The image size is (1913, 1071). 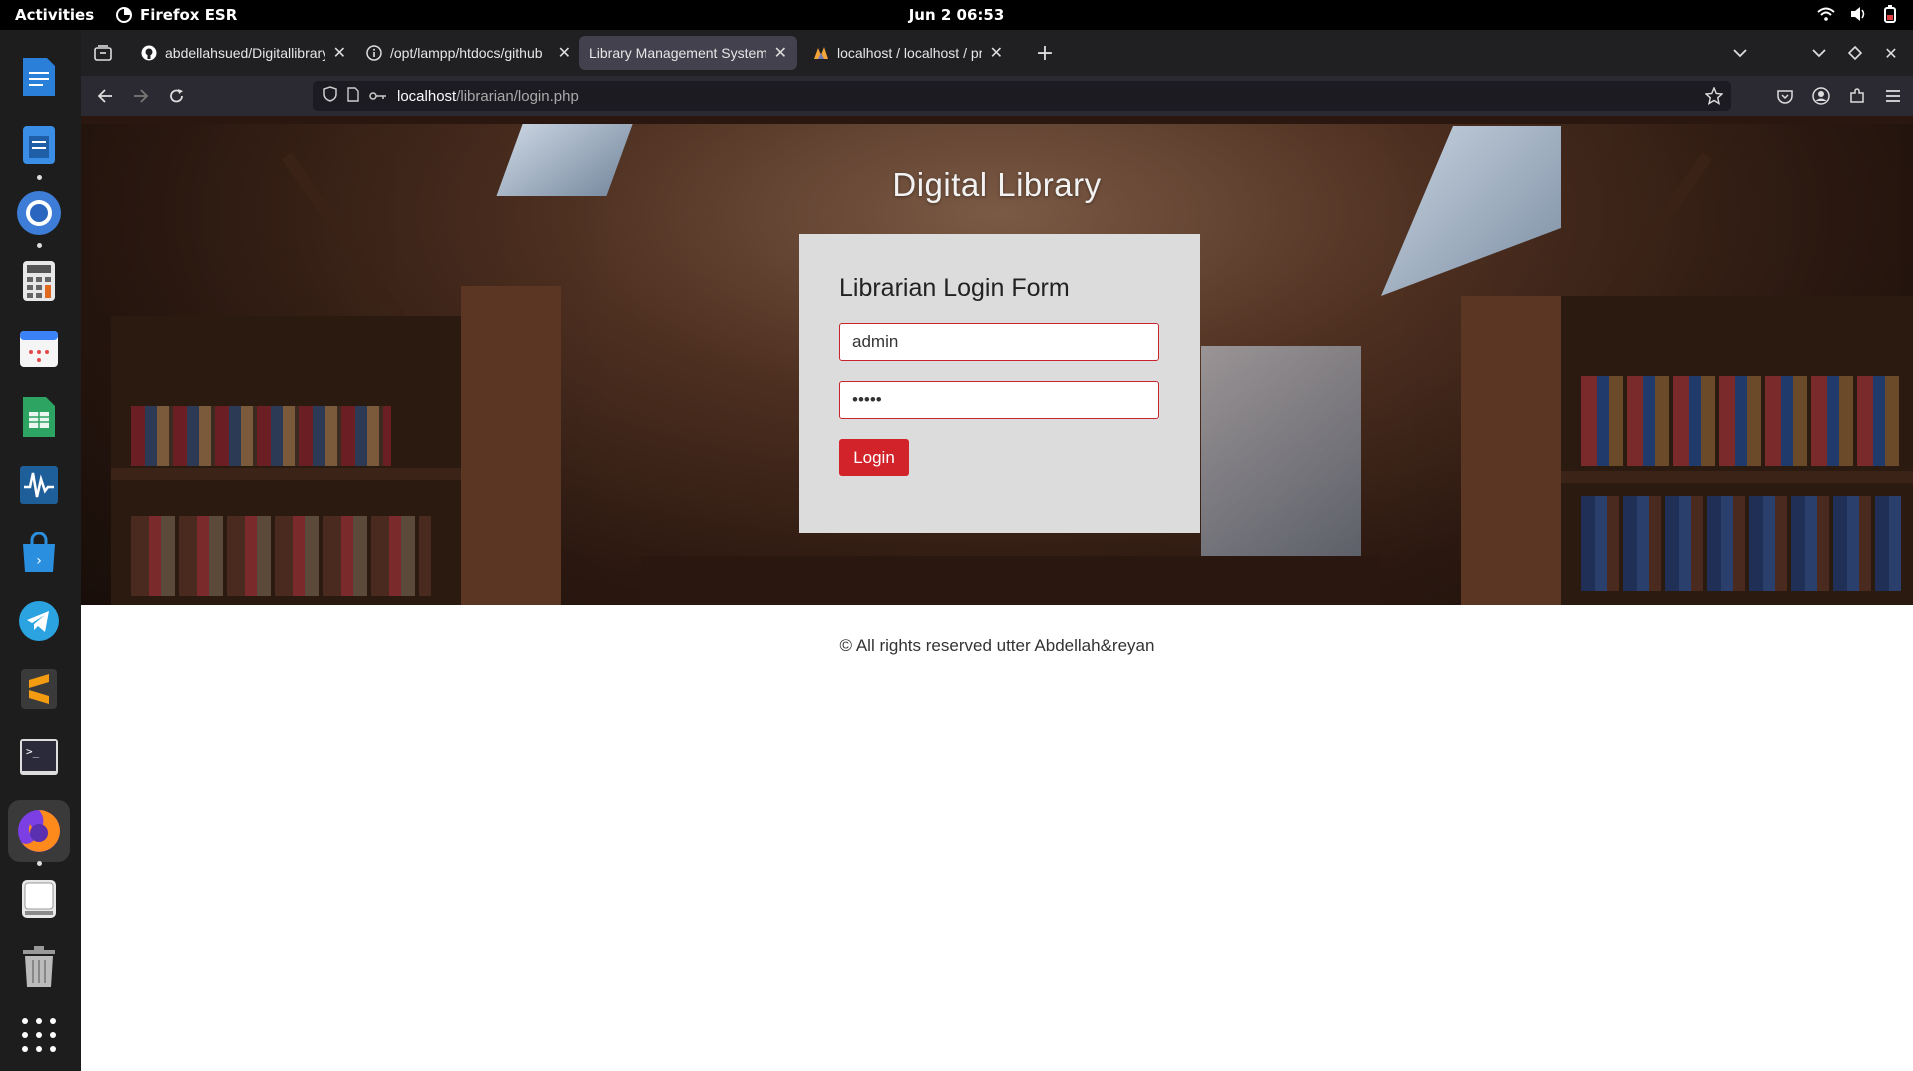 I want to click on hamburger-menu-icon, so click(x=1893, y=96).